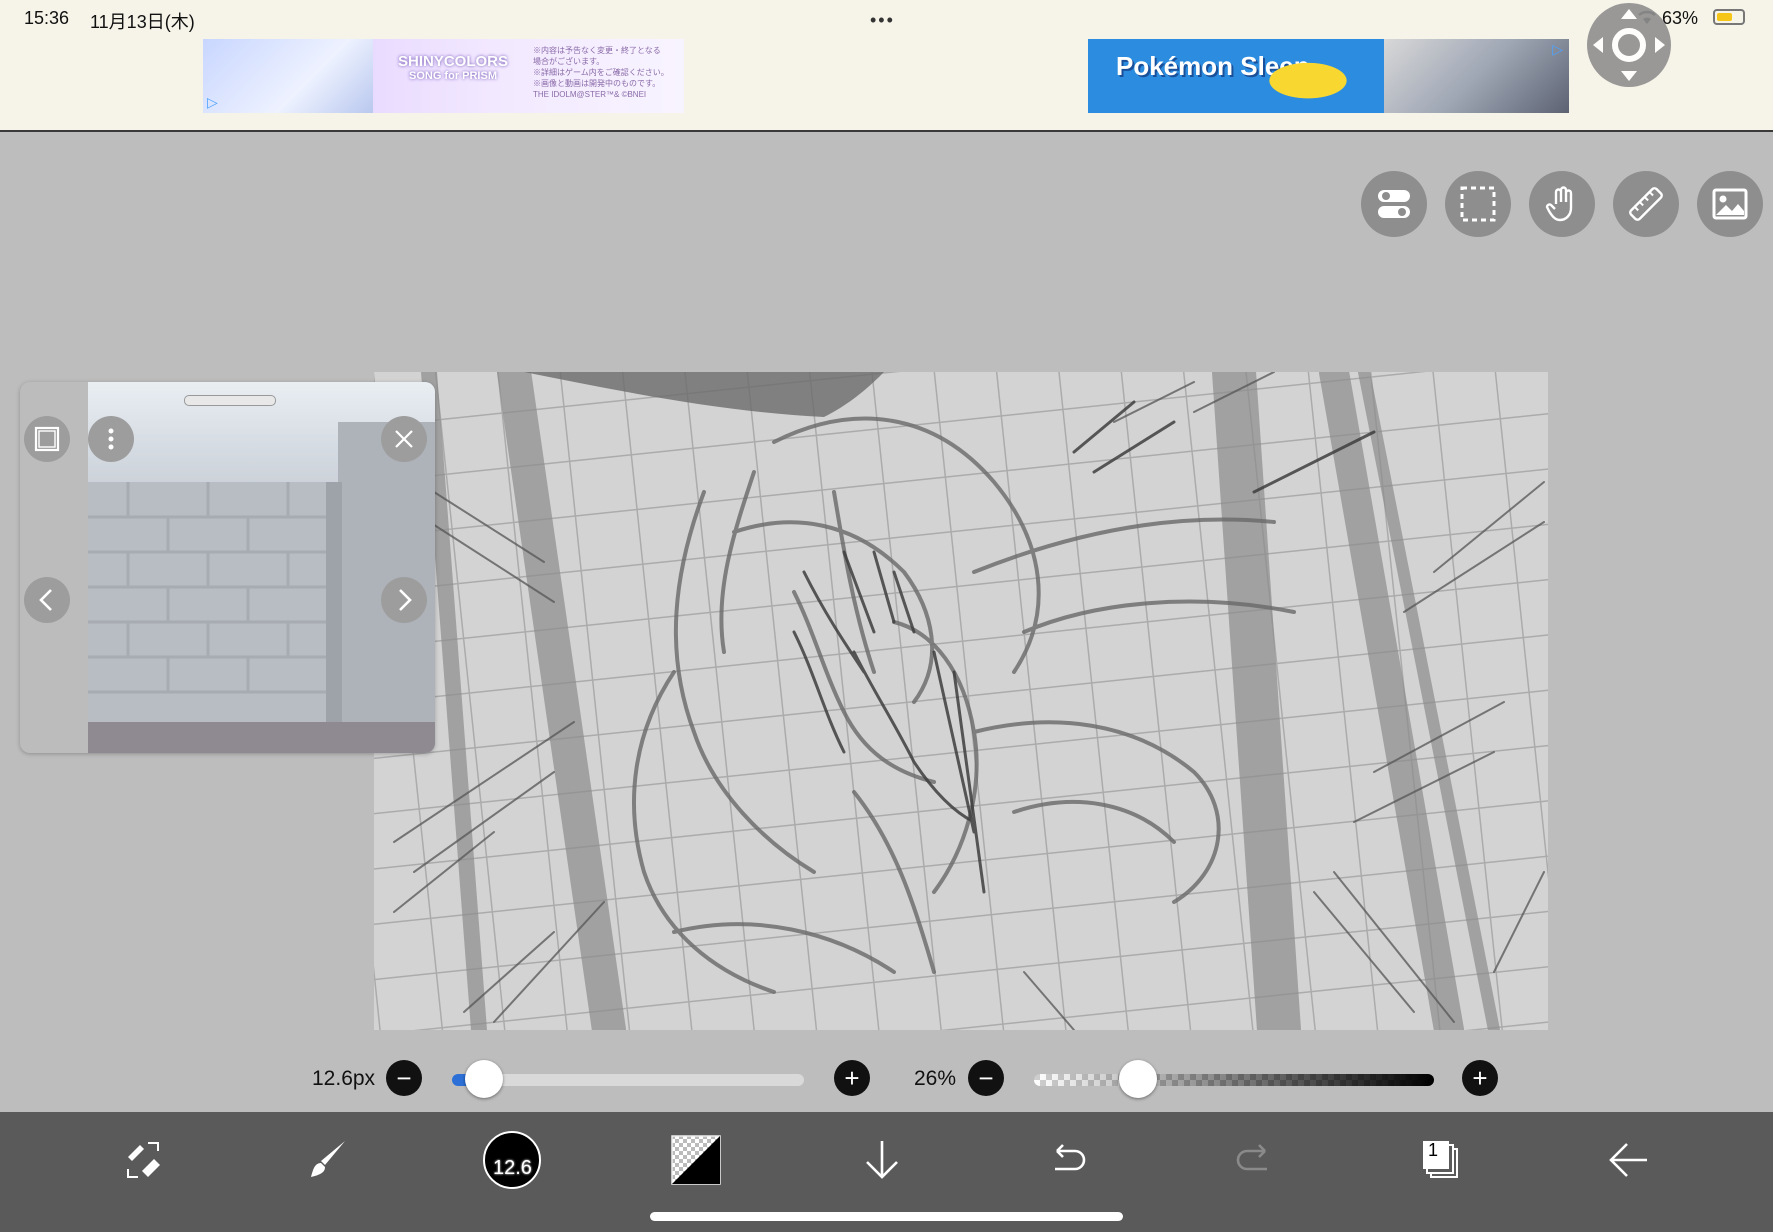 Image resolution: width=1773 pixels, height=1232 pixels. Describe the element at coordinates (452, 76) in the screenshot. I see `ad-logo-subtitle: SONG for PRISM` at that location.